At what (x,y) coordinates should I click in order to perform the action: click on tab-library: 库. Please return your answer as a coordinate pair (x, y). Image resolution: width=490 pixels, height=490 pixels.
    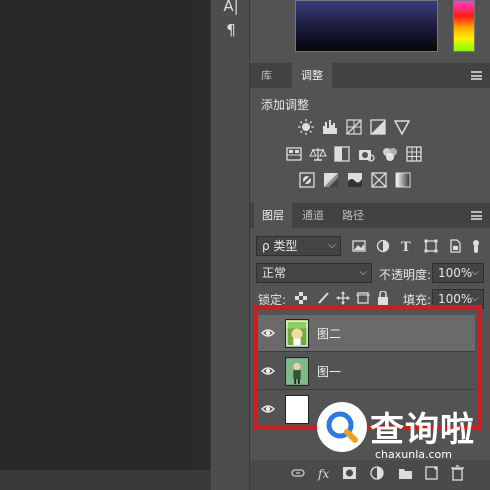
    Looking at the image, I should click on (266, 75).